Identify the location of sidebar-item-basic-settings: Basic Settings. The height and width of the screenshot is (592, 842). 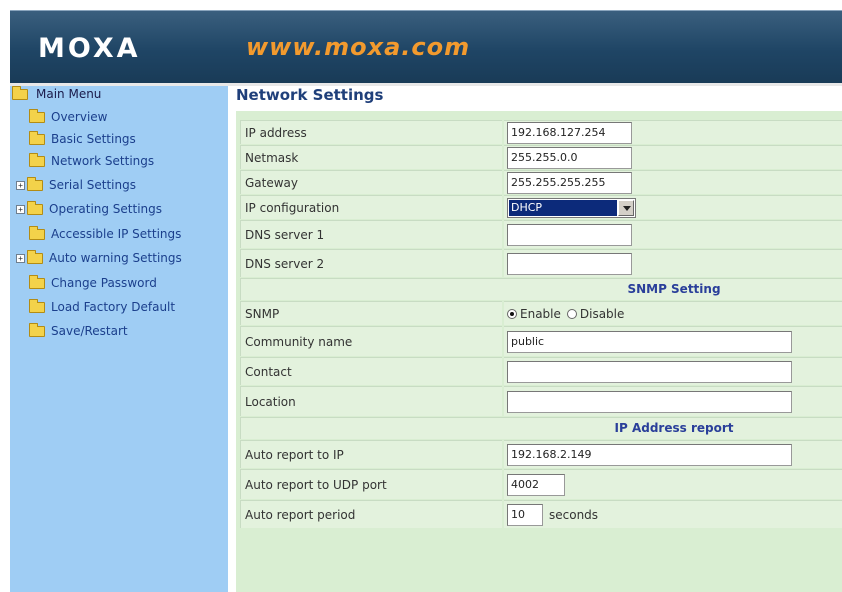
(82, 139).